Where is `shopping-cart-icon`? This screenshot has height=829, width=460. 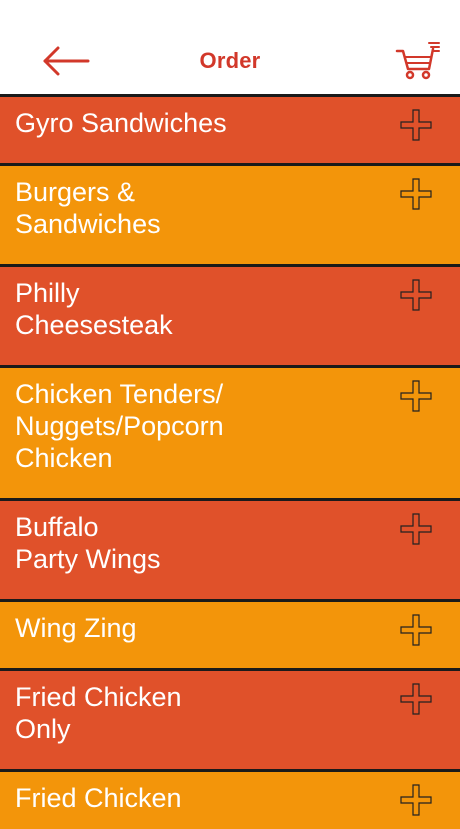
shopping-cart-icon is located at coordinates (417, 61).